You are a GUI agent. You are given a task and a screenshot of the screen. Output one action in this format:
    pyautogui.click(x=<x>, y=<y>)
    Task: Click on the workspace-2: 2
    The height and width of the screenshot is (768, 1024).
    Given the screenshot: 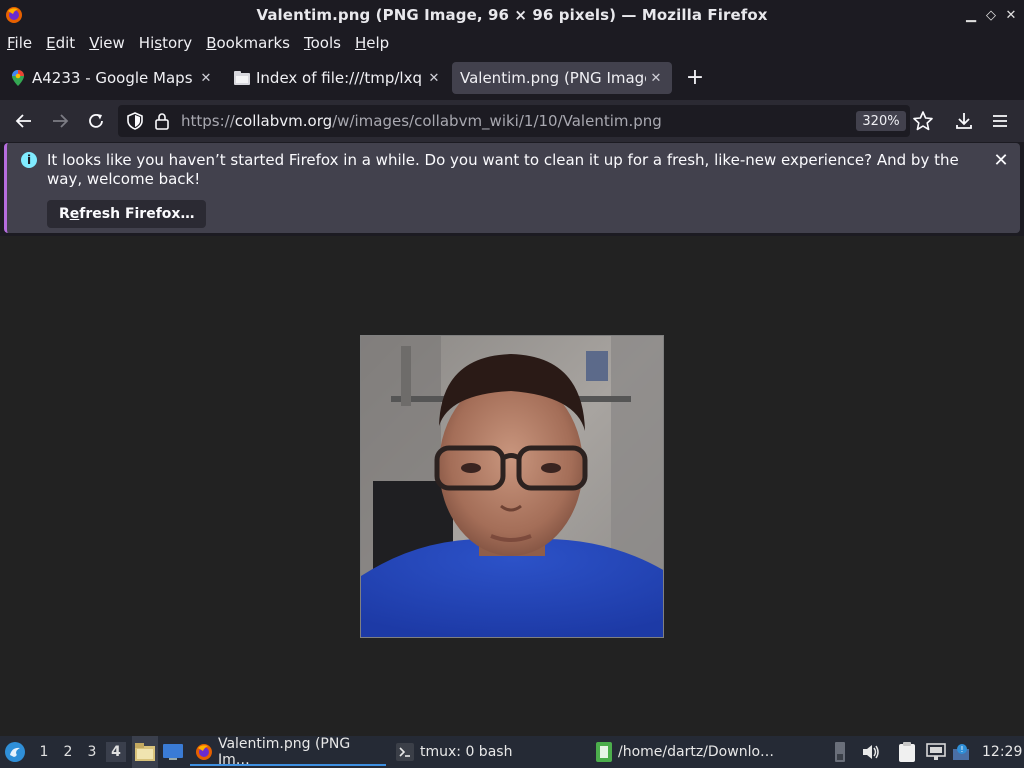 What is the action you would take?
    pyautogui.click(x=68, y=752)
    